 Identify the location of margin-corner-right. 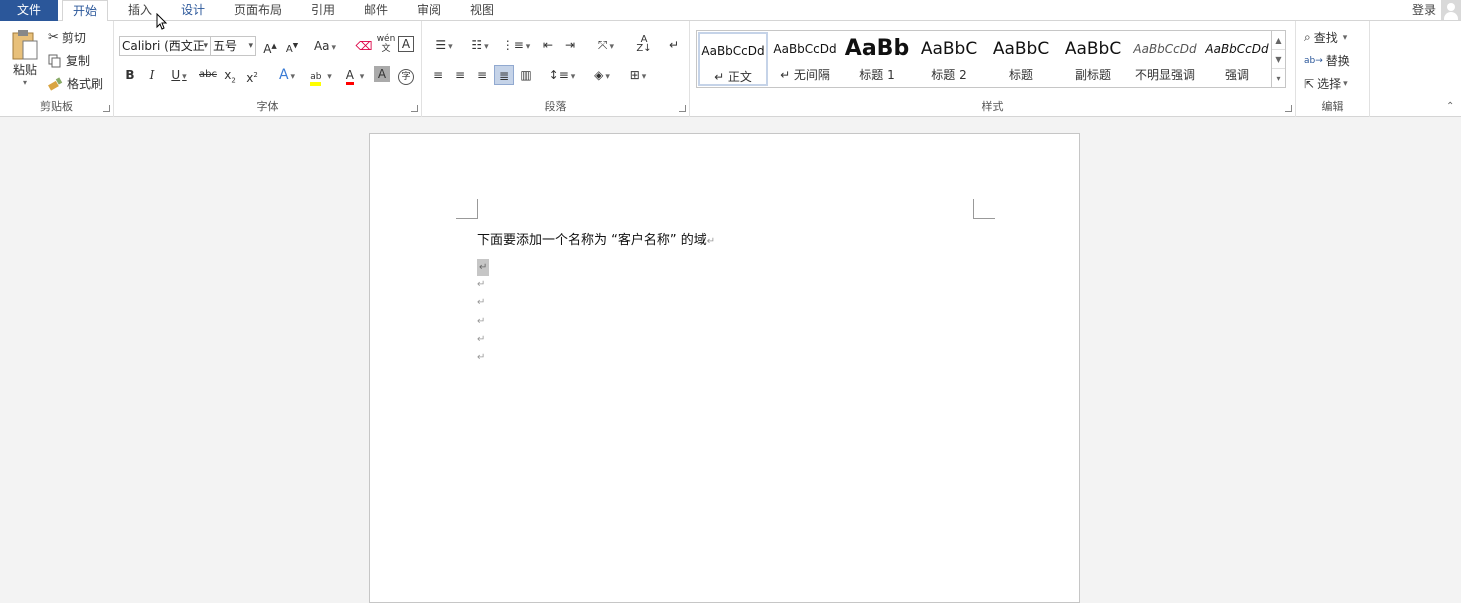
(984, 209).